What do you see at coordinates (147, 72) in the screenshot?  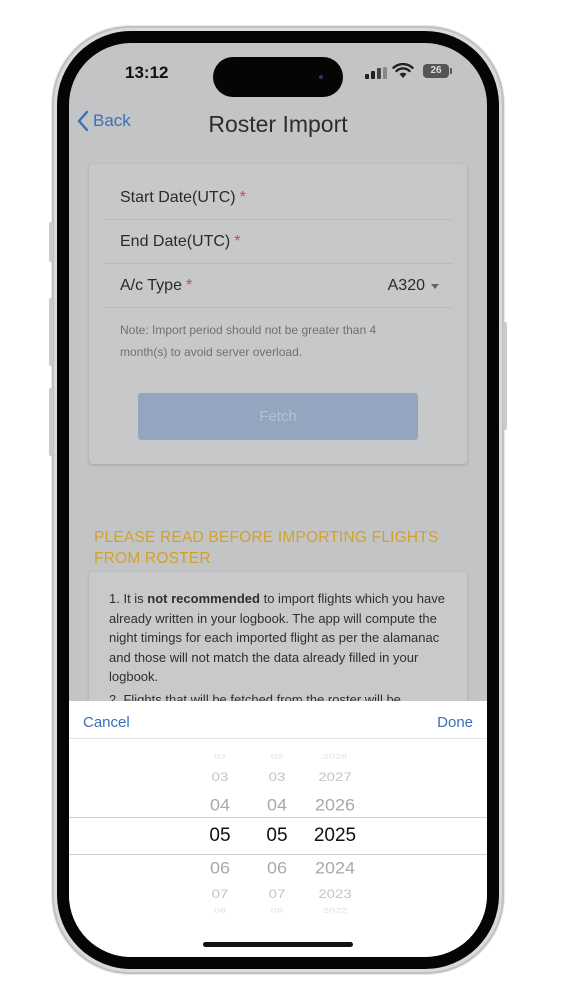 I see `status-time: 13:12` at bounding box center [147, 72].